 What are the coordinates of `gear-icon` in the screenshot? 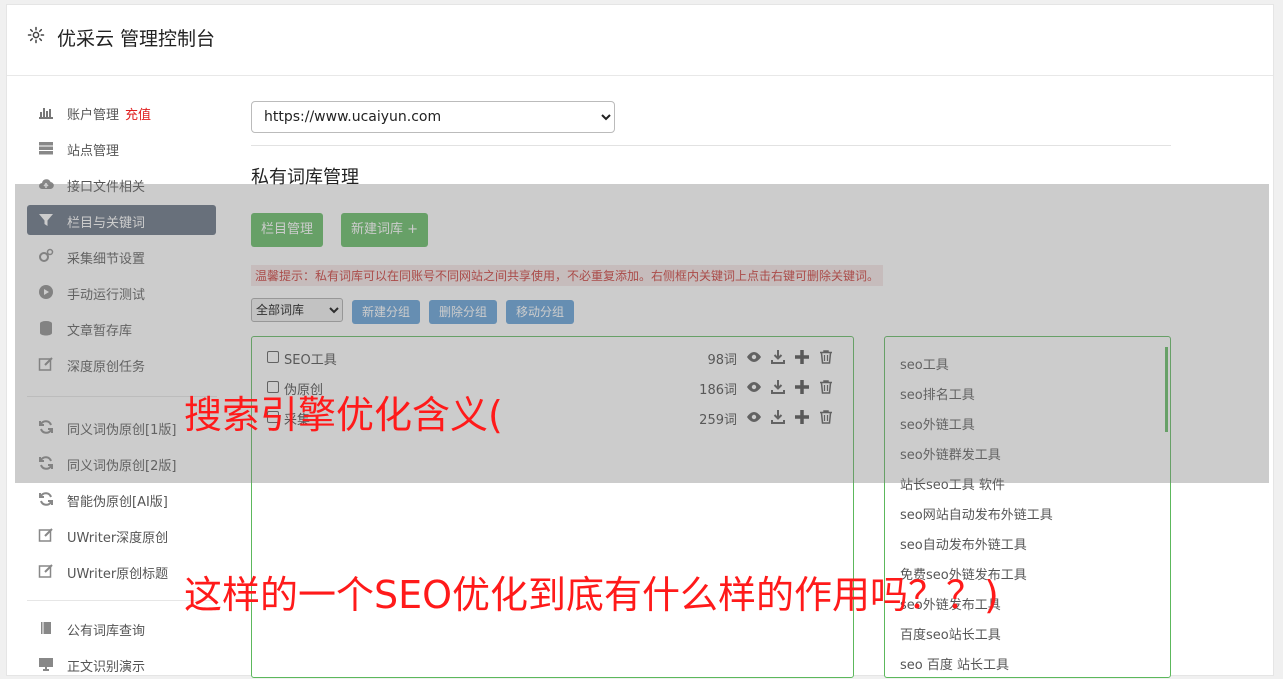 It's located at (36, 35).